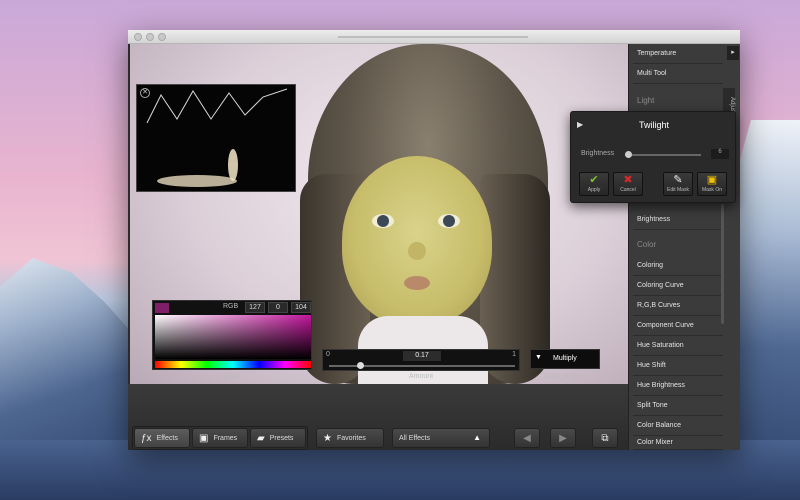 The image size is (800, 500). Describe the element at coordinates (421, 376) in the screenshot. I see `amount-caption: Amount` at that location.